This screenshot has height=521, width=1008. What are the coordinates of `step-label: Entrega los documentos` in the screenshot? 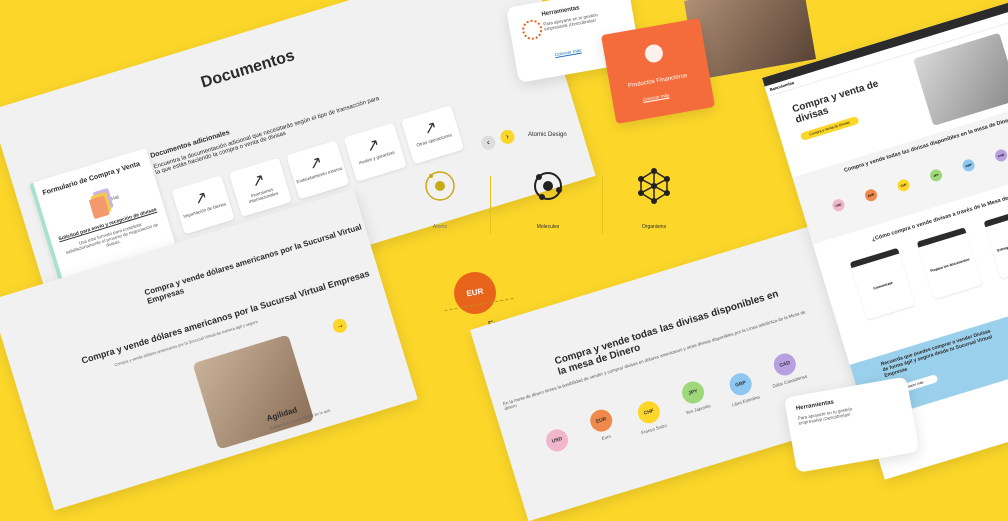 It's located at (1002, 245).